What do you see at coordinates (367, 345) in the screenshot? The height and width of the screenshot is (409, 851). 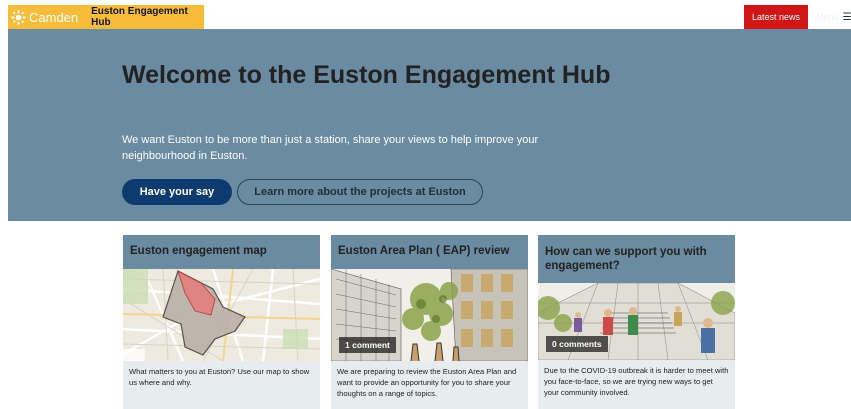 I see `comment-count-badge: 1 comment` at bounding box center [367, 345].